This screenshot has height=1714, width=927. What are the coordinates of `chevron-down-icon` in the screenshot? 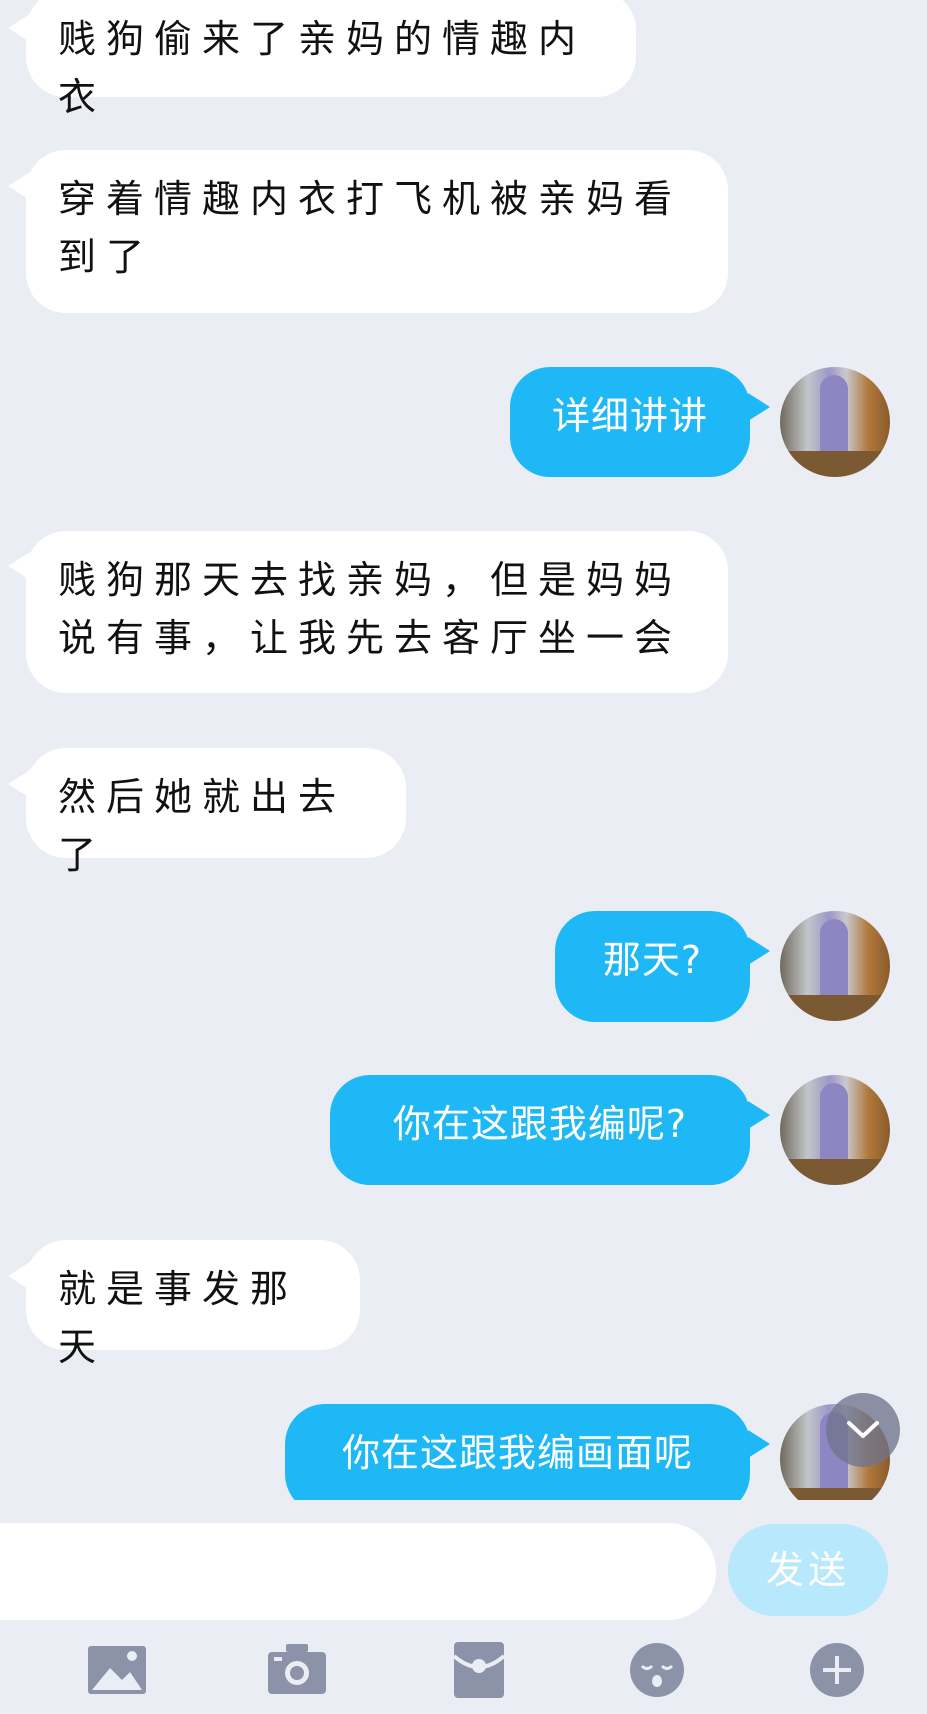 It's located at (863, 1429).